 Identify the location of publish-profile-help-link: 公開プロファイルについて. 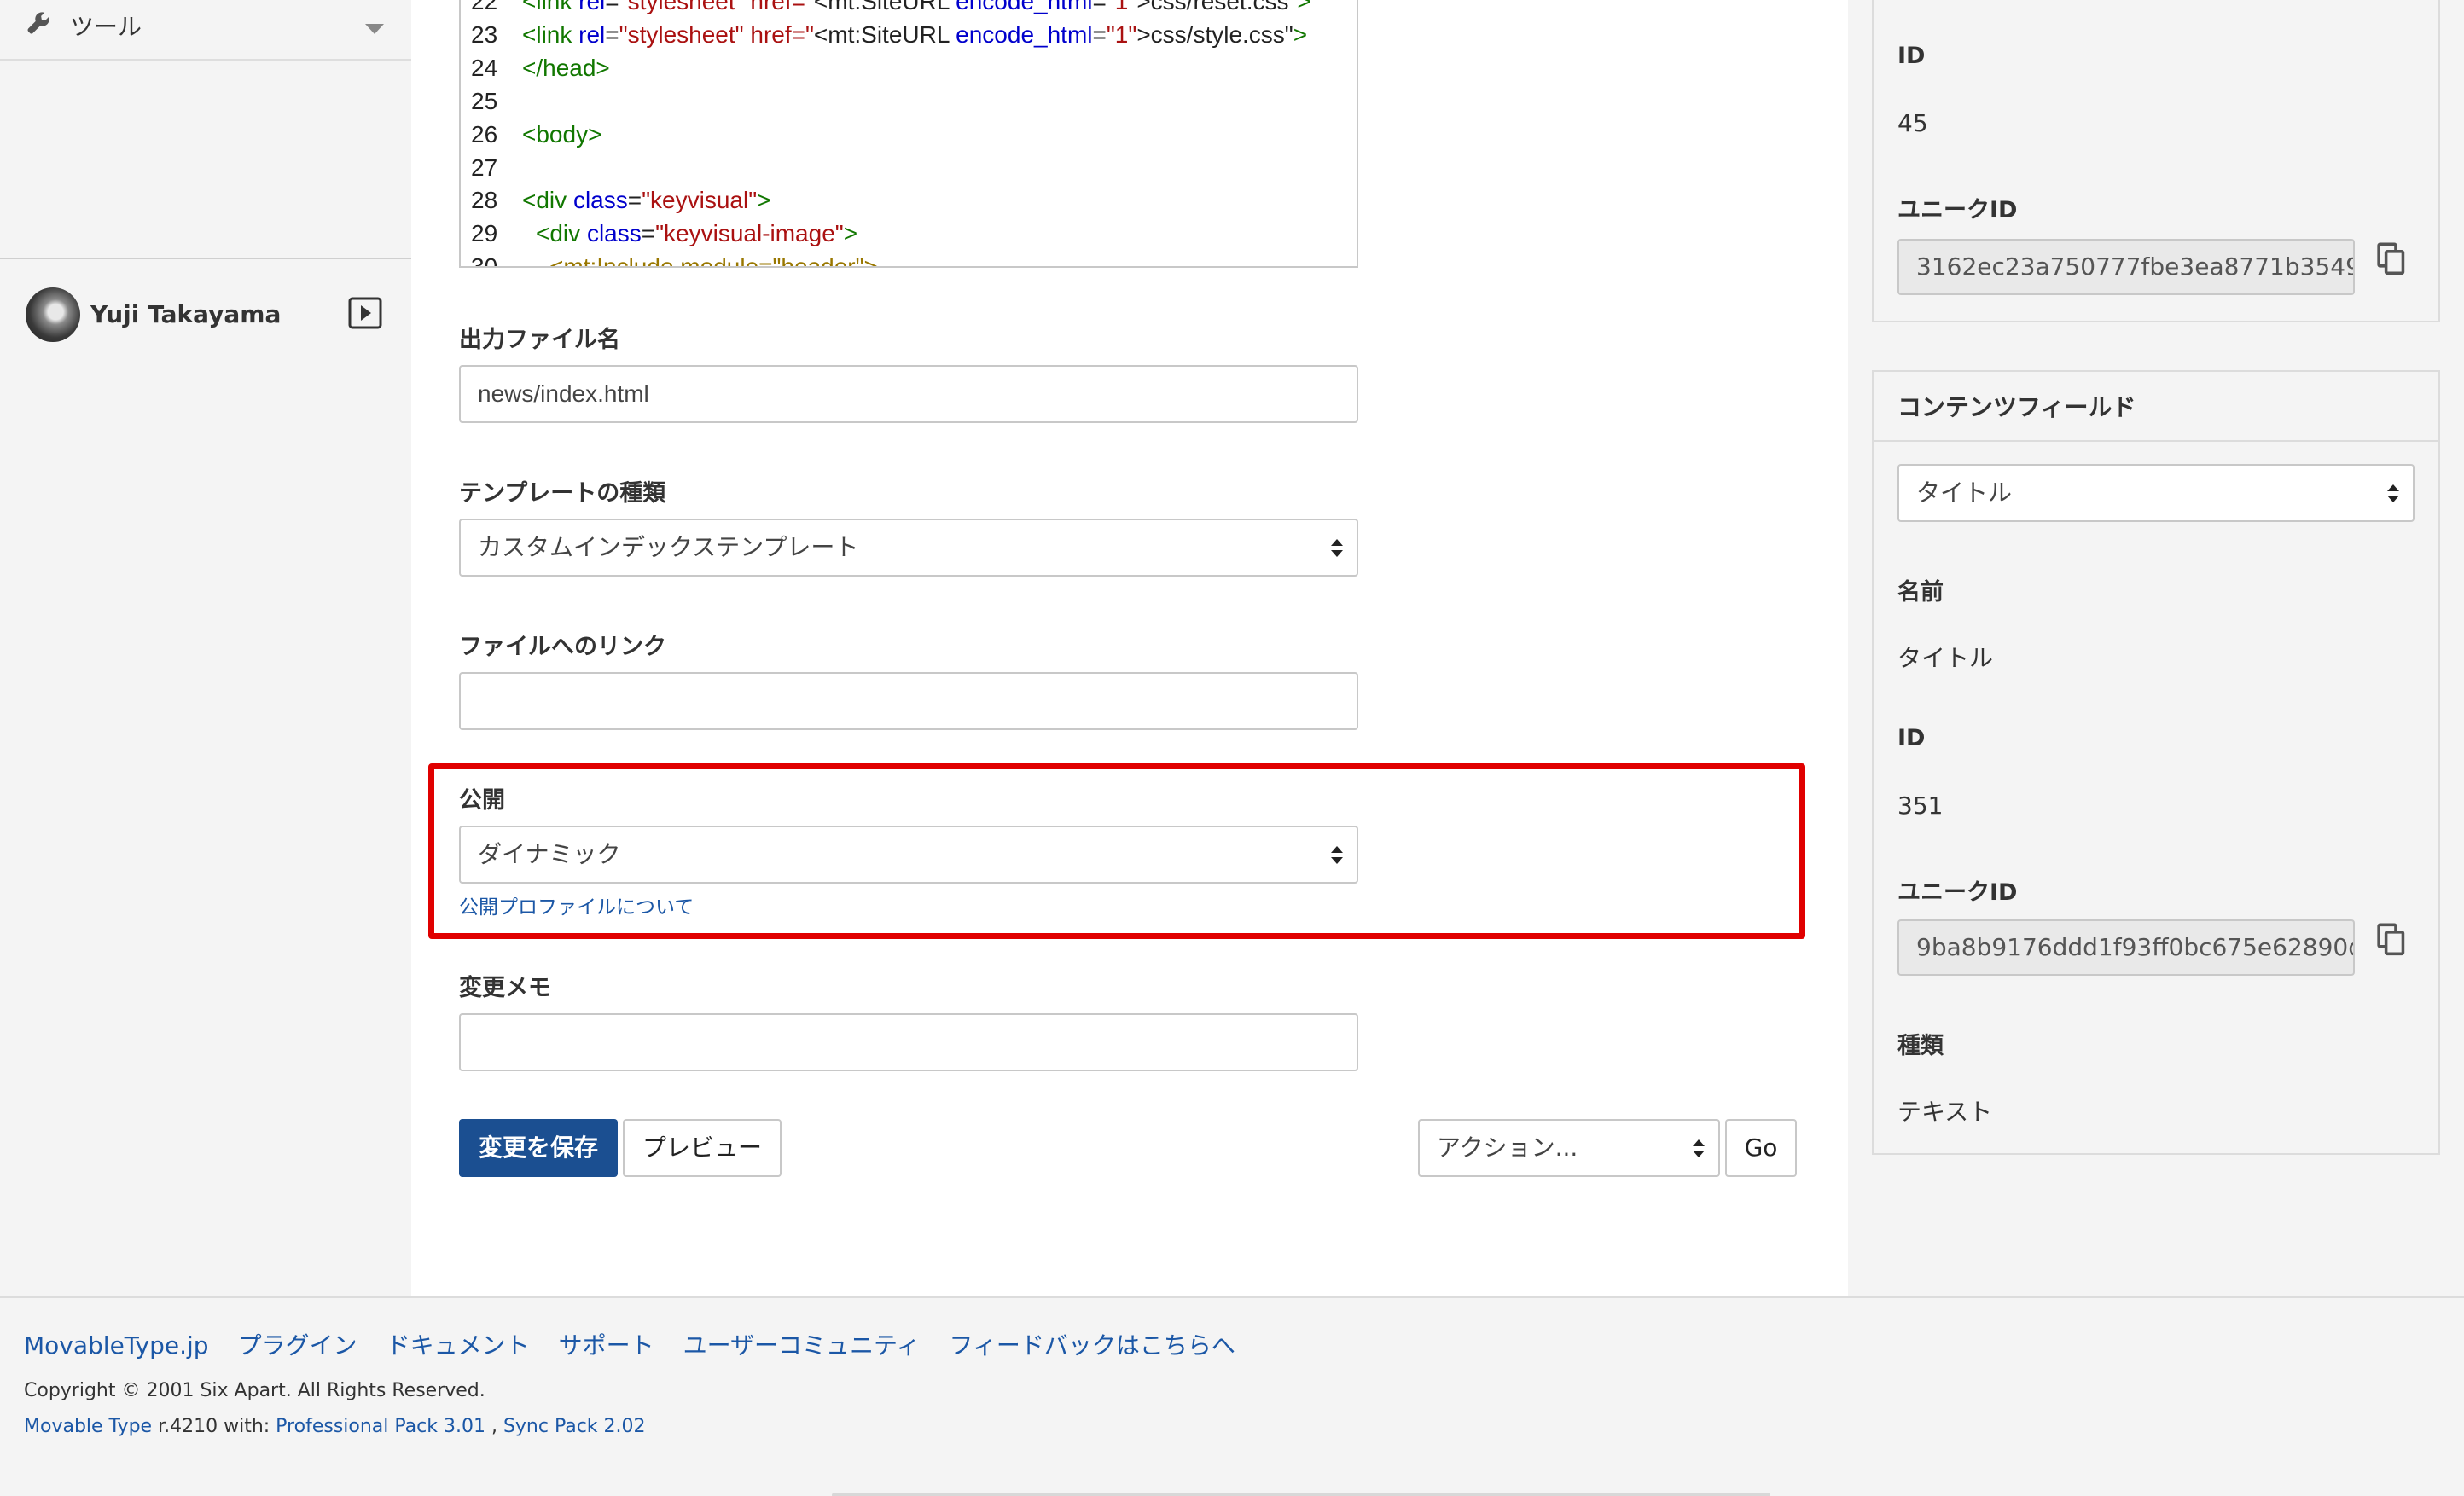
(576, 904).